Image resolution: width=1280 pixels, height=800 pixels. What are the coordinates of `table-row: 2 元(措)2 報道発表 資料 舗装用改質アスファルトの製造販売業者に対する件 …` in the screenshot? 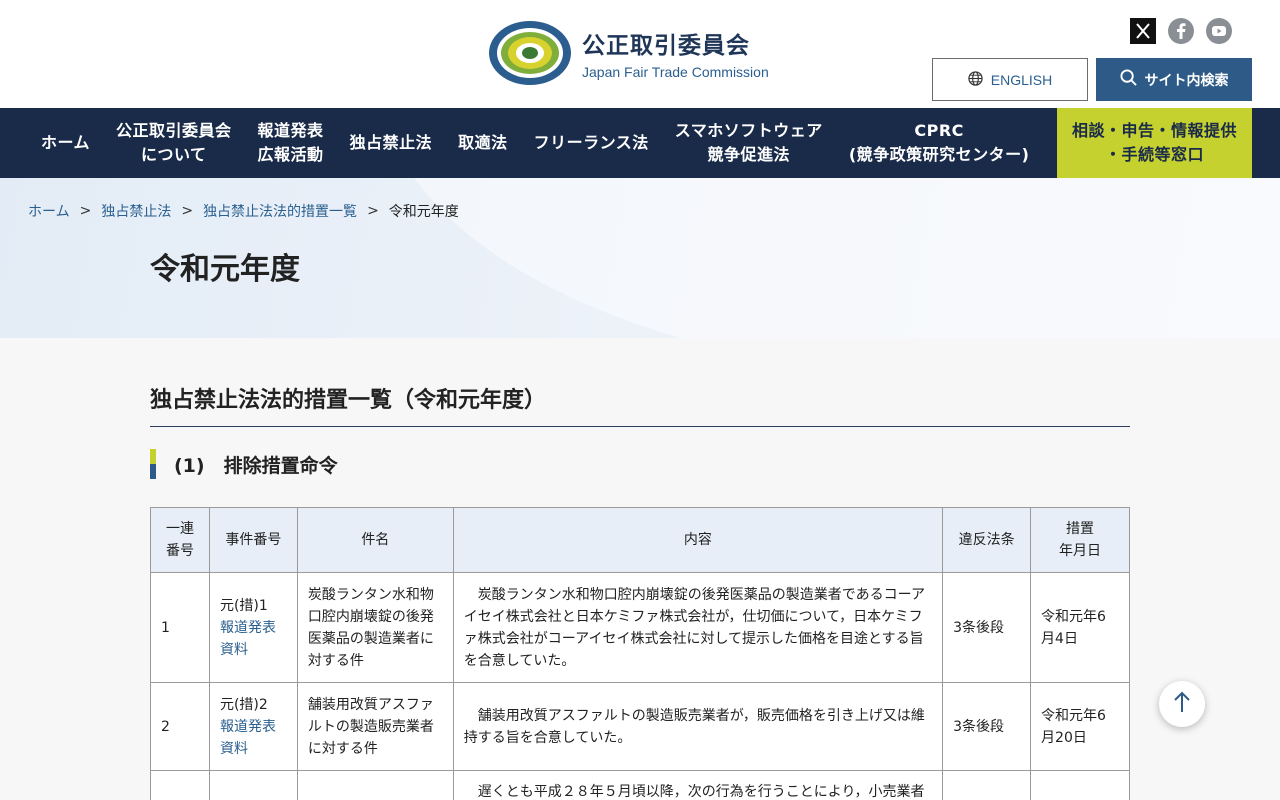 It's located at (640, 726).